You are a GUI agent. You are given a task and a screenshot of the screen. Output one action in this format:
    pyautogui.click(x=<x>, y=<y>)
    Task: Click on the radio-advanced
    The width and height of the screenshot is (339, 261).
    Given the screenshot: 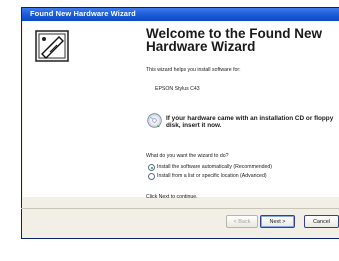 What is the action you would take?
    pyautogui.click(x=151, y=176)
    